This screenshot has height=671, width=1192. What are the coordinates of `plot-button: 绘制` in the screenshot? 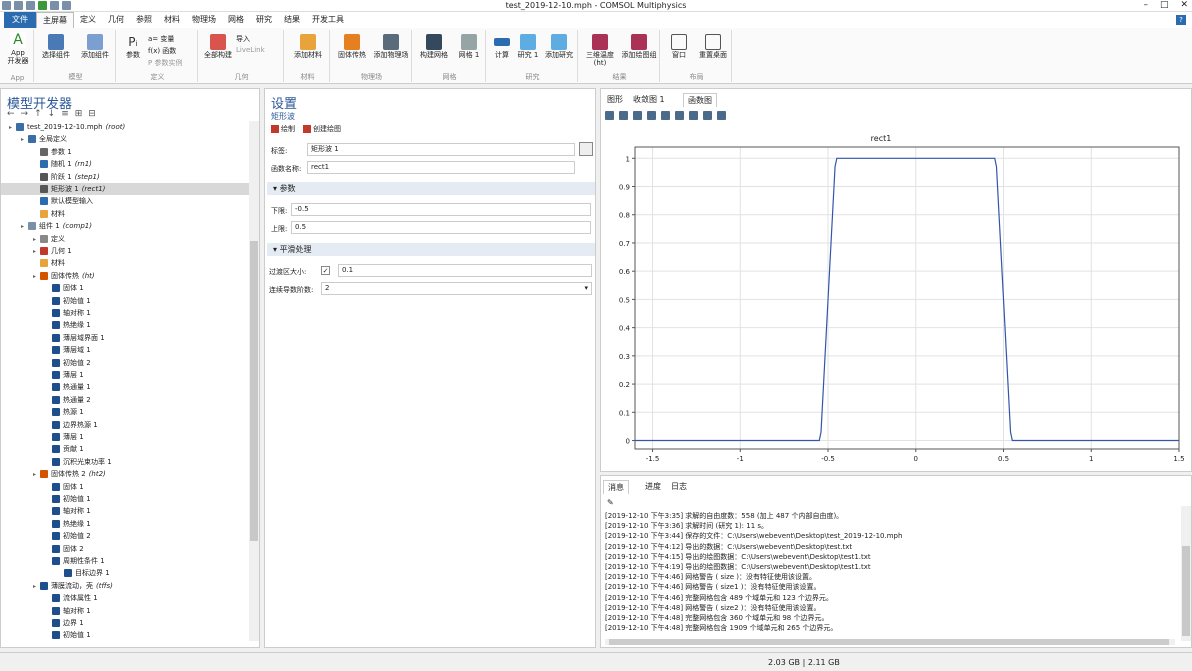 It's located at (283, 129).